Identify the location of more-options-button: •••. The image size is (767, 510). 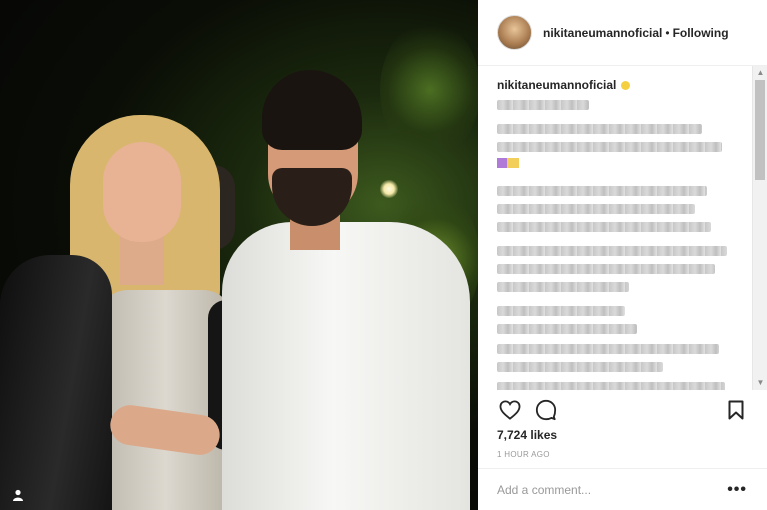
(737, 489).